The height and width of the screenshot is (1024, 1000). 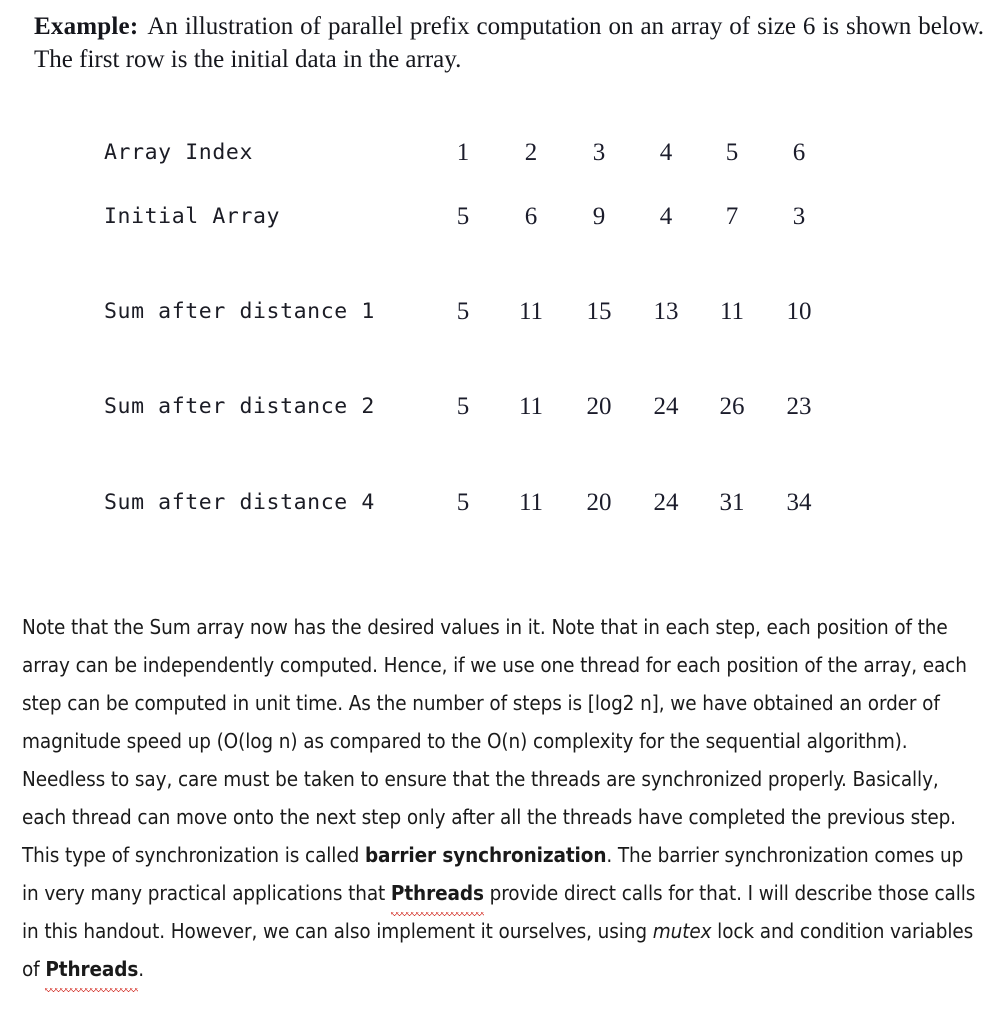 What do you see at coordinates (531, 152) in the screenshot?
I see `table-cell: 2` at bounding box center [531, 152].